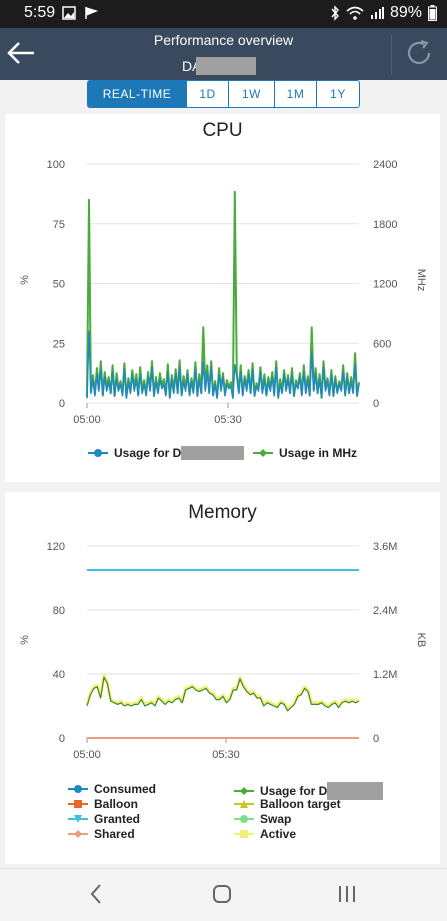  Describe the element at coordinates (432, 13) in the screenshot. I see `battery-icon` at that location.